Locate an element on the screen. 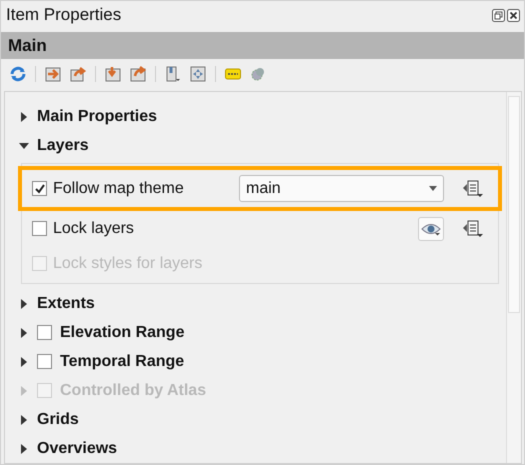 The width and height of the screenshot is (525, 465). caret-icon is located at coordinates (433, 188).